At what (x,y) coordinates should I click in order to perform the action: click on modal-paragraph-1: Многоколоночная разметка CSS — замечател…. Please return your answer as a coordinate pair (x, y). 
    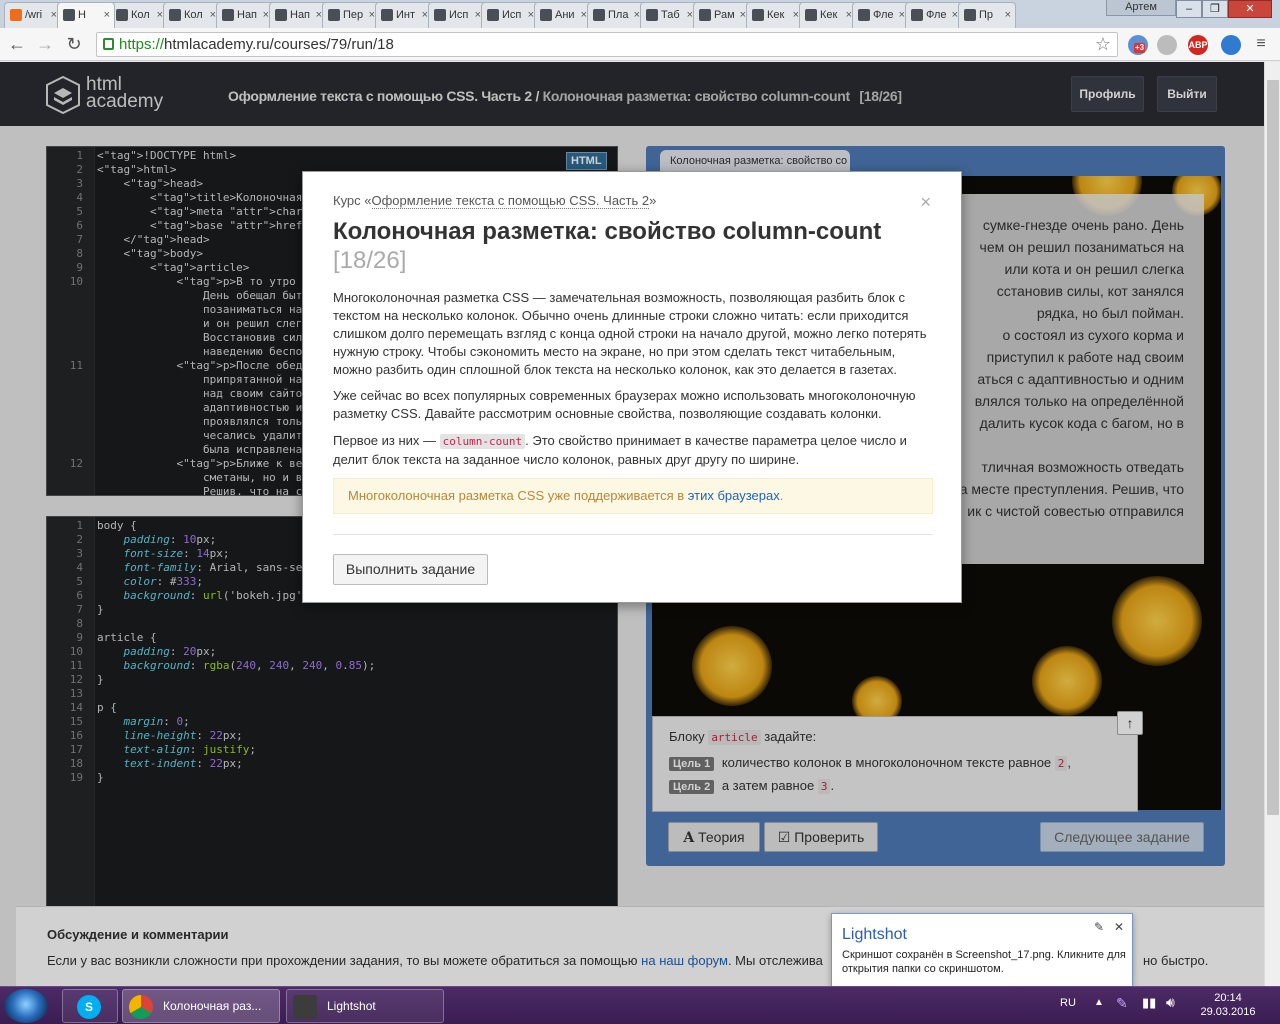
    Looking at the image, I should click on (630, 333).